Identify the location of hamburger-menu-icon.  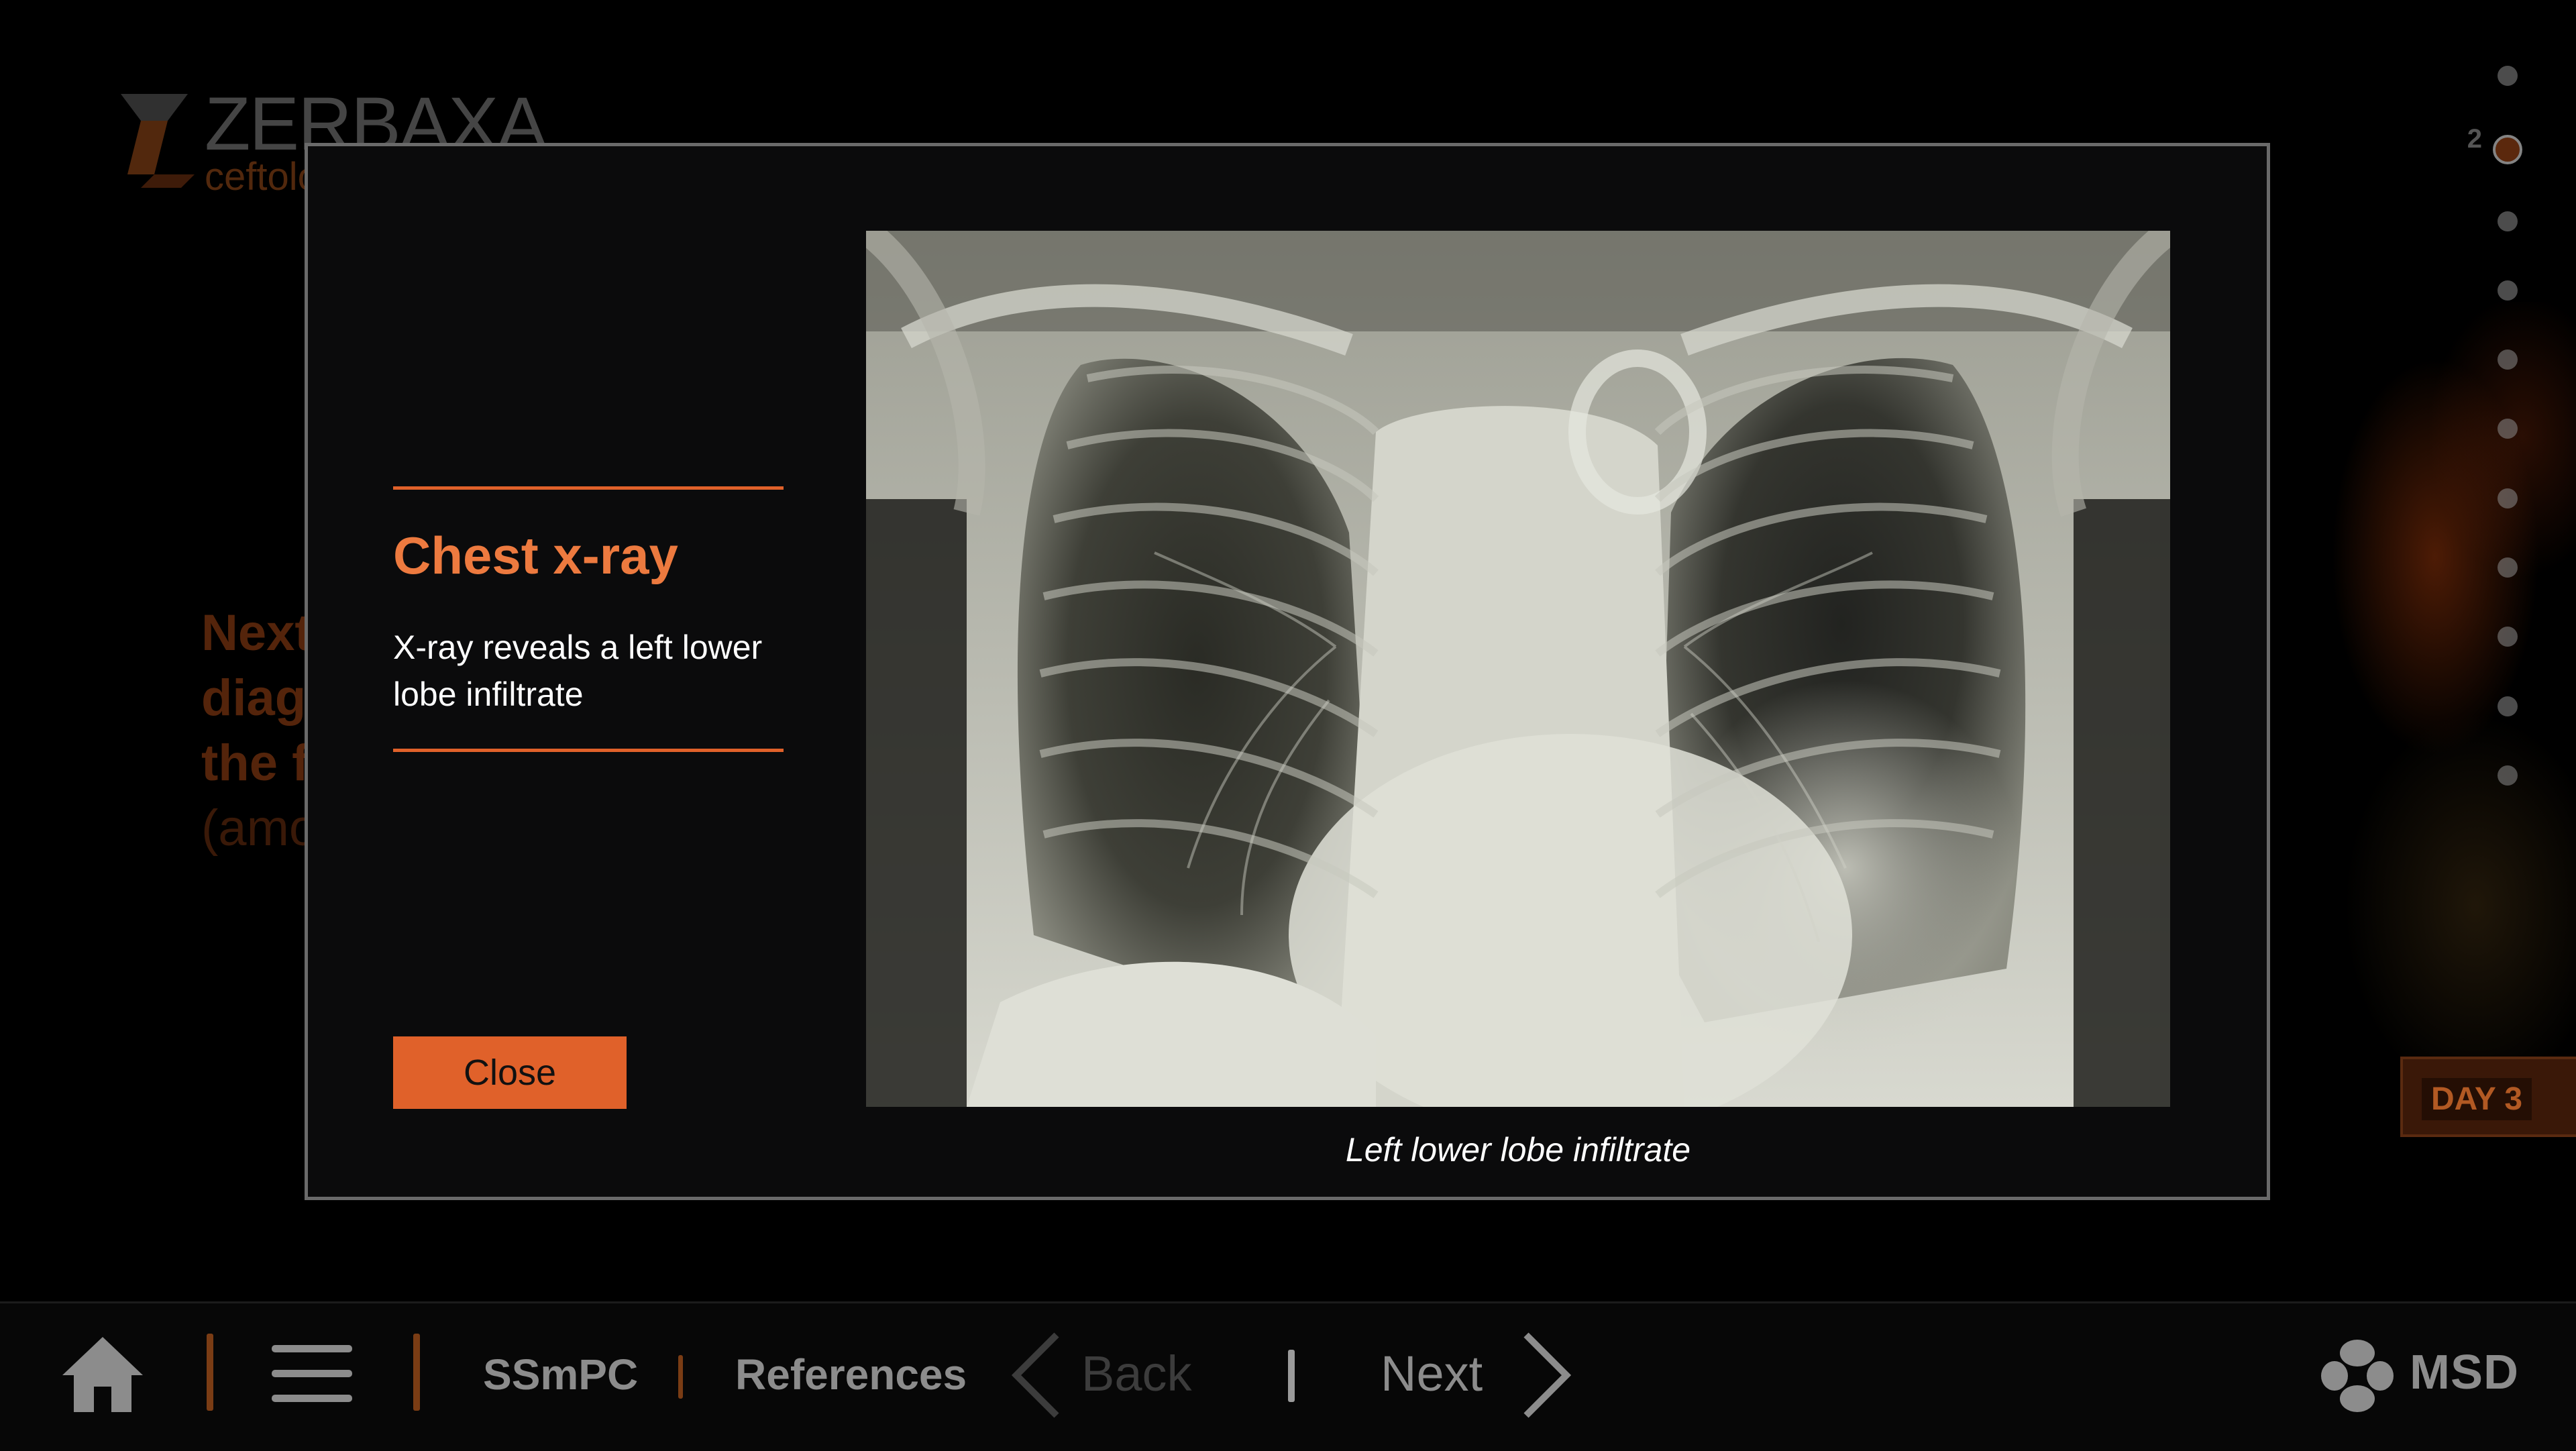
(312, 1373).